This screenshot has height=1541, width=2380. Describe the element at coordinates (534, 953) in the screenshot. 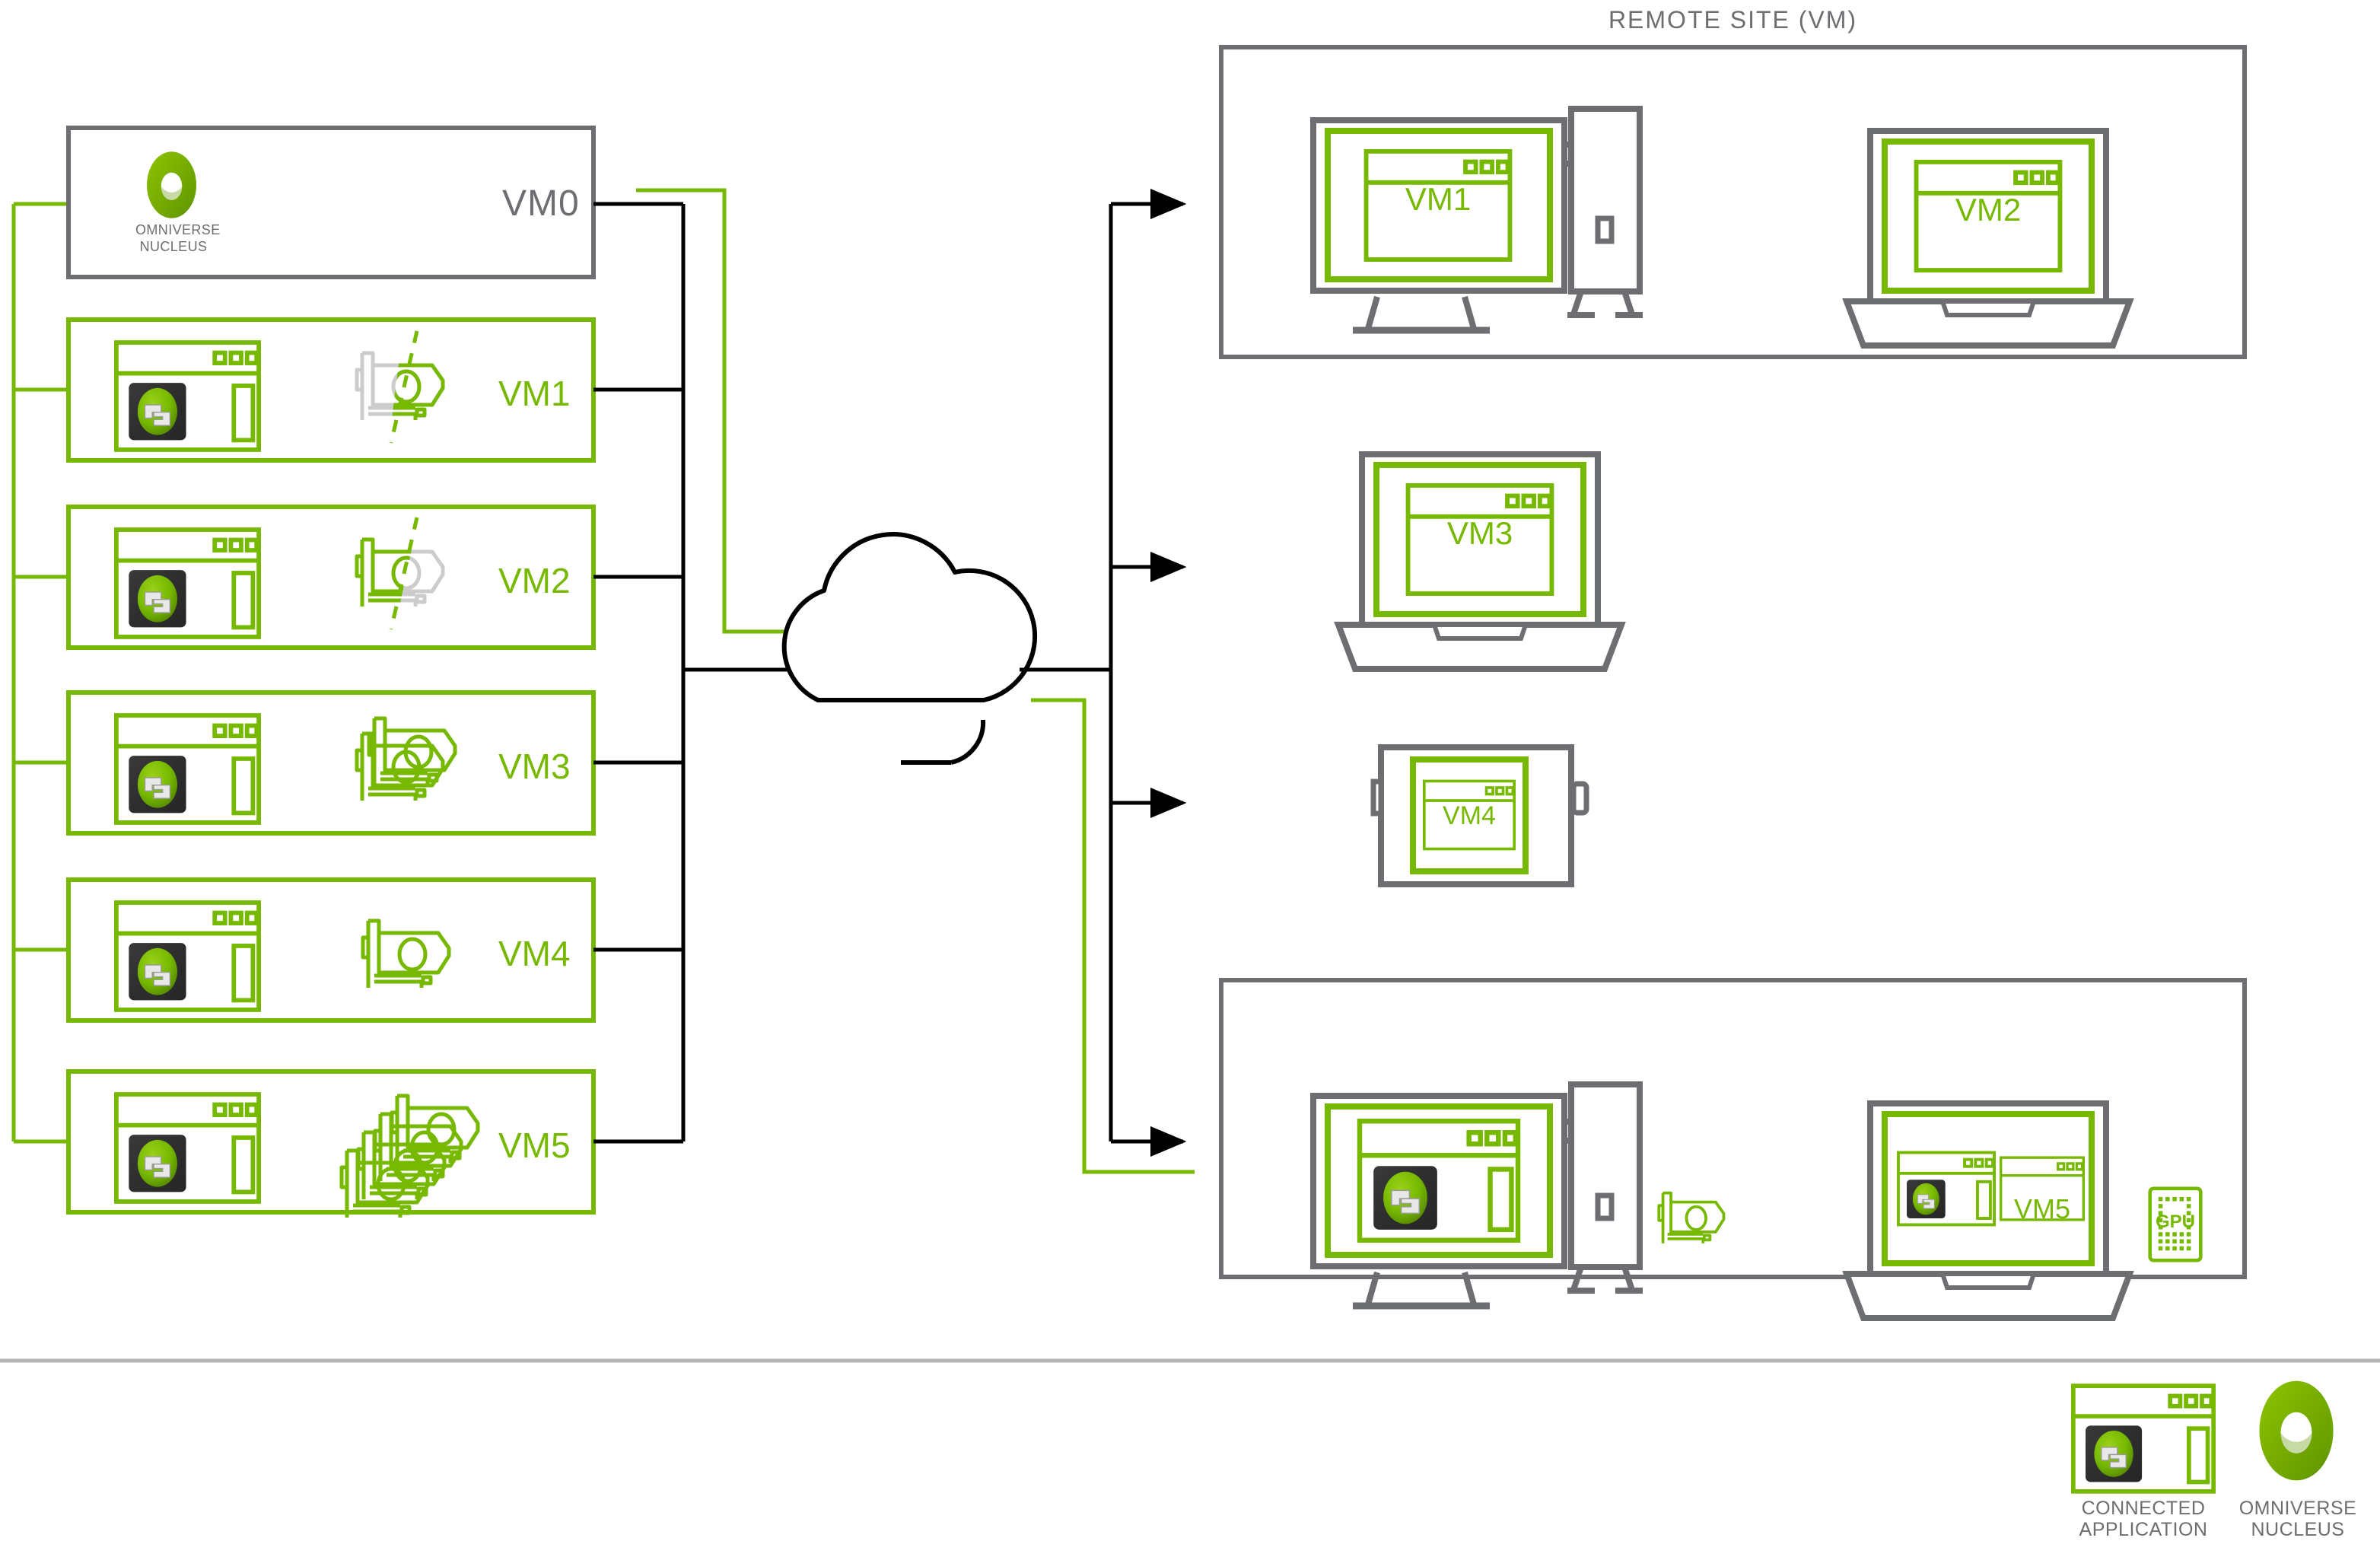

I see `vm4-row-label: VM4` at that location.